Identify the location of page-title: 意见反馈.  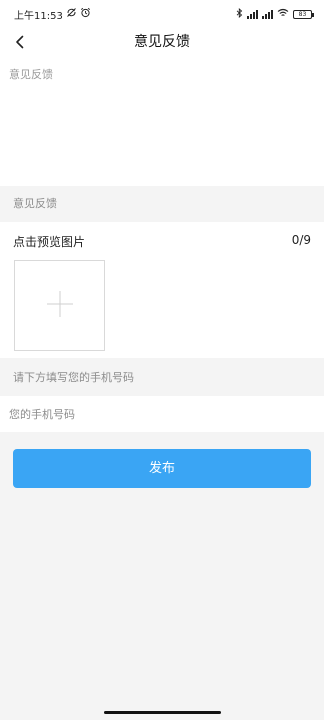
(162, 42).